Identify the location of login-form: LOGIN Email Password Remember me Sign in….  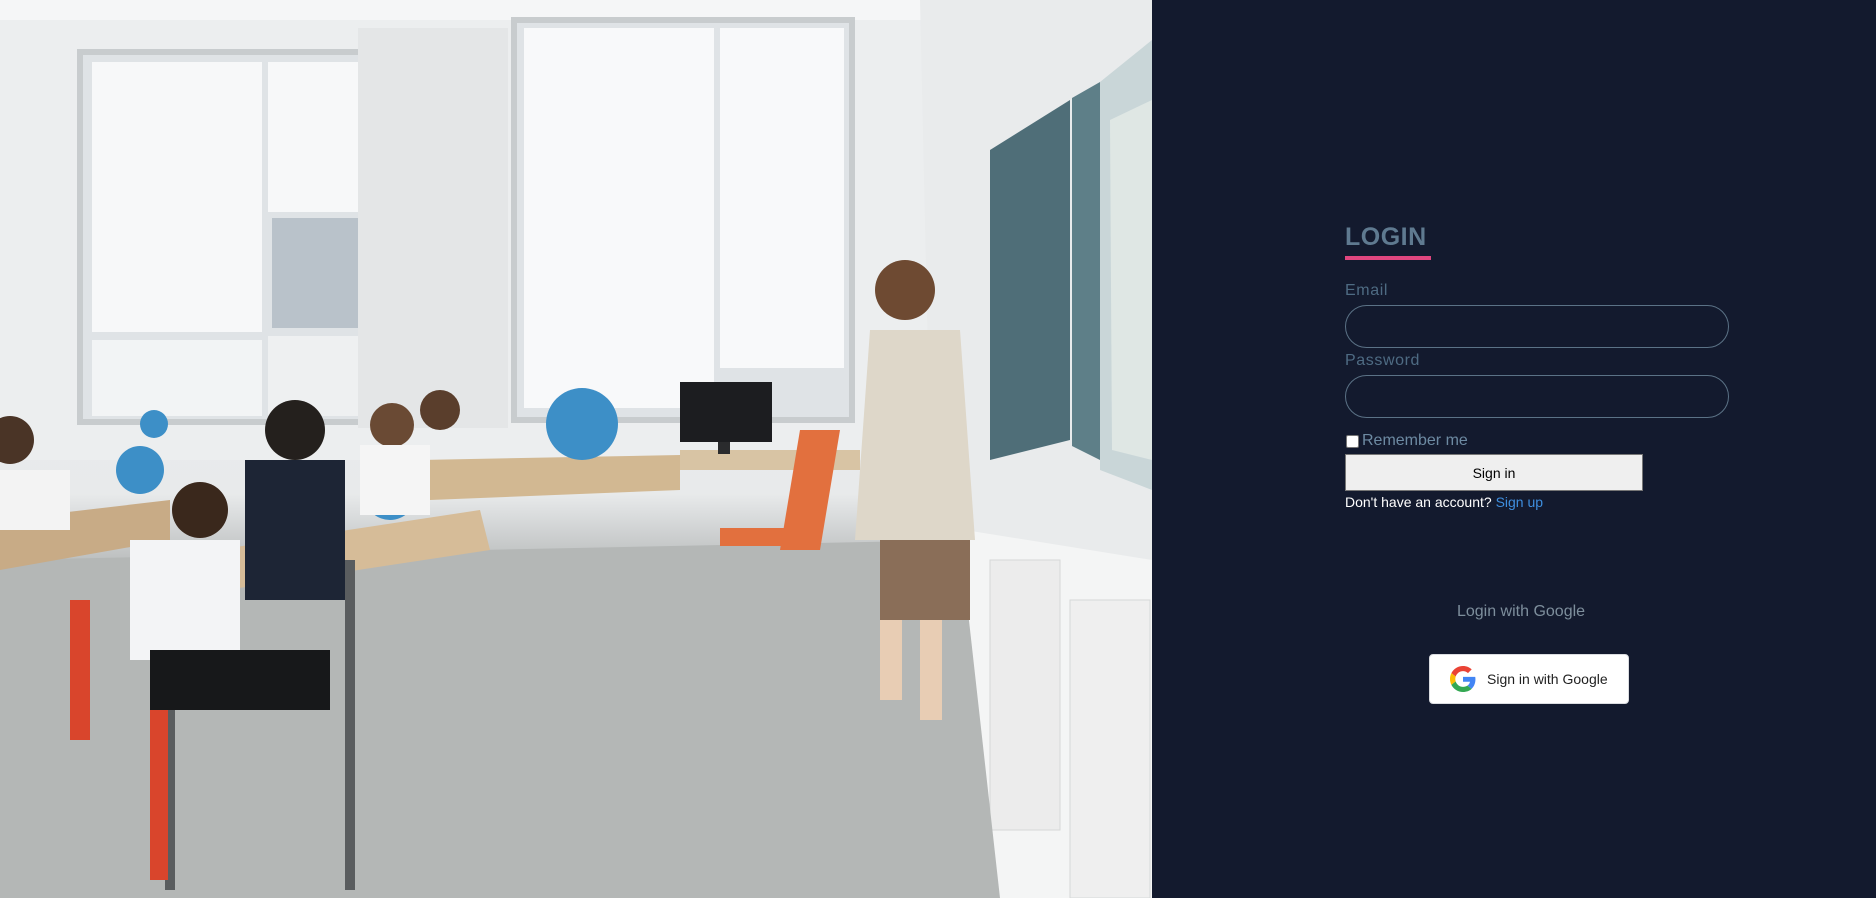
(1545, 365).